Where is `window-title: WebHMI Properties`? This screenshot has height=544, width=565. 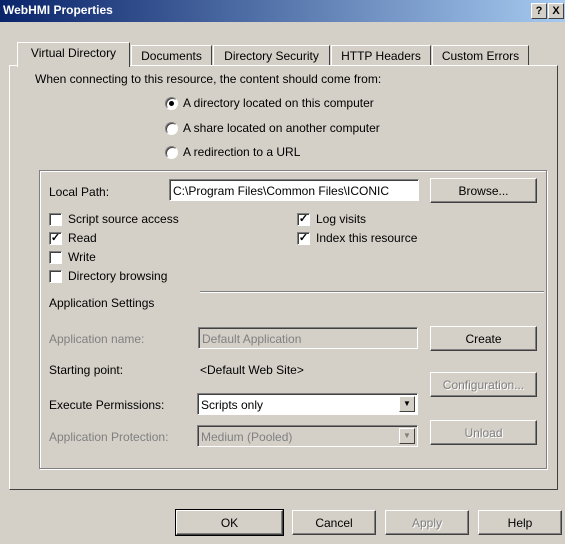 window-title: WebHMI Properties is located at coordinates (58, 10).